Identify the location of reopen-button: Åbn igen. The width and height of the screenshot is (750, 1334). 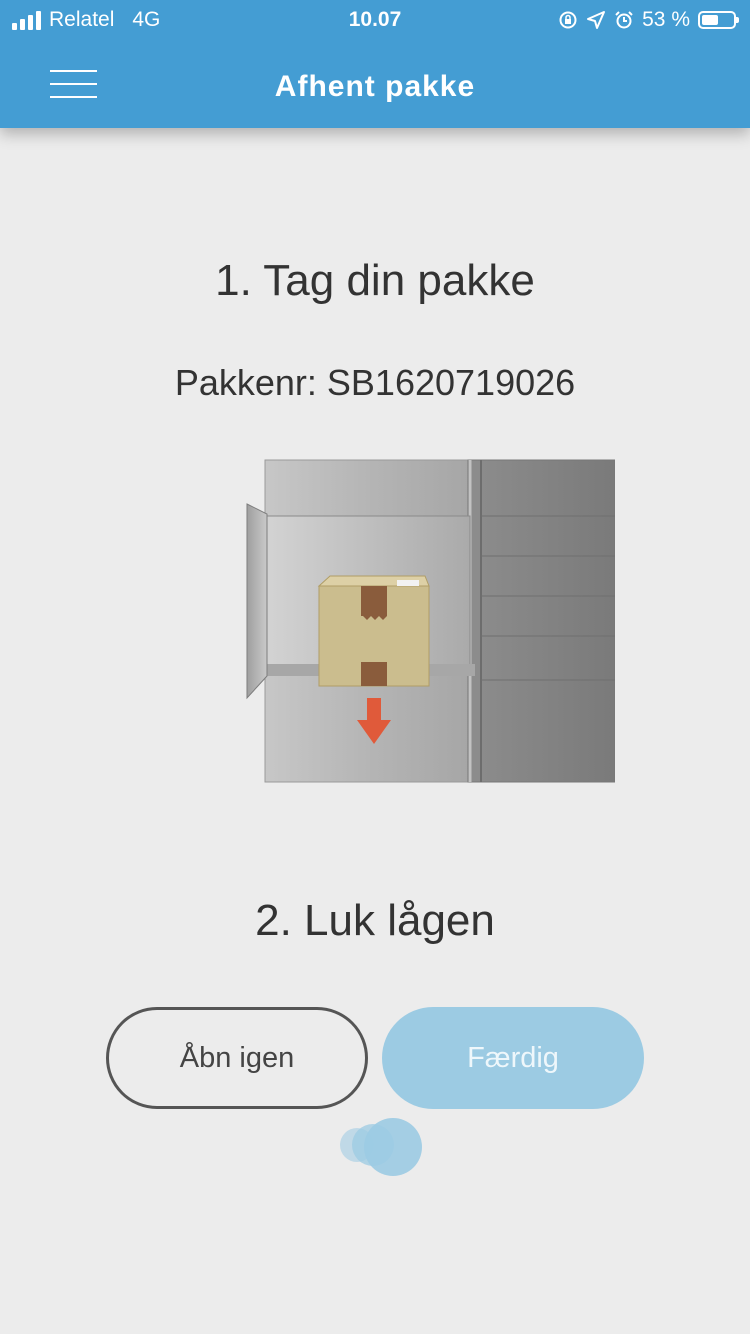
(237, 1058).